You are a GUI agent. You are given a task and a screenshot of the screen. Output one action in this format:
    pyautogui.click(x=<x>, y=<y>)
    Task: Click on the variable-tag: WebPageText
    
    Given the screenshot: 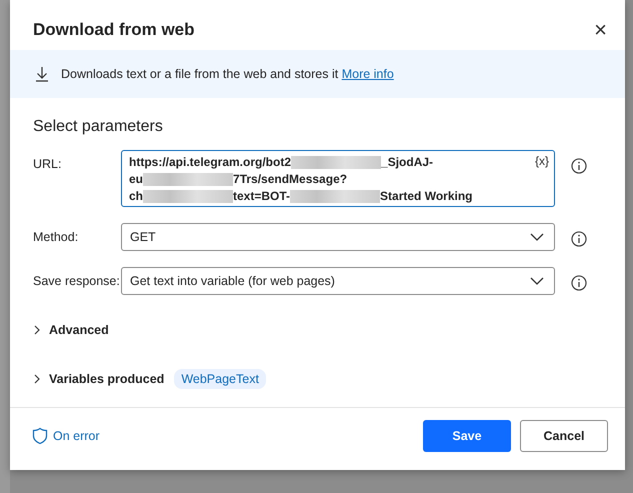 What is the action you would take?
    pyautogui.click(x=220, y=379)
    